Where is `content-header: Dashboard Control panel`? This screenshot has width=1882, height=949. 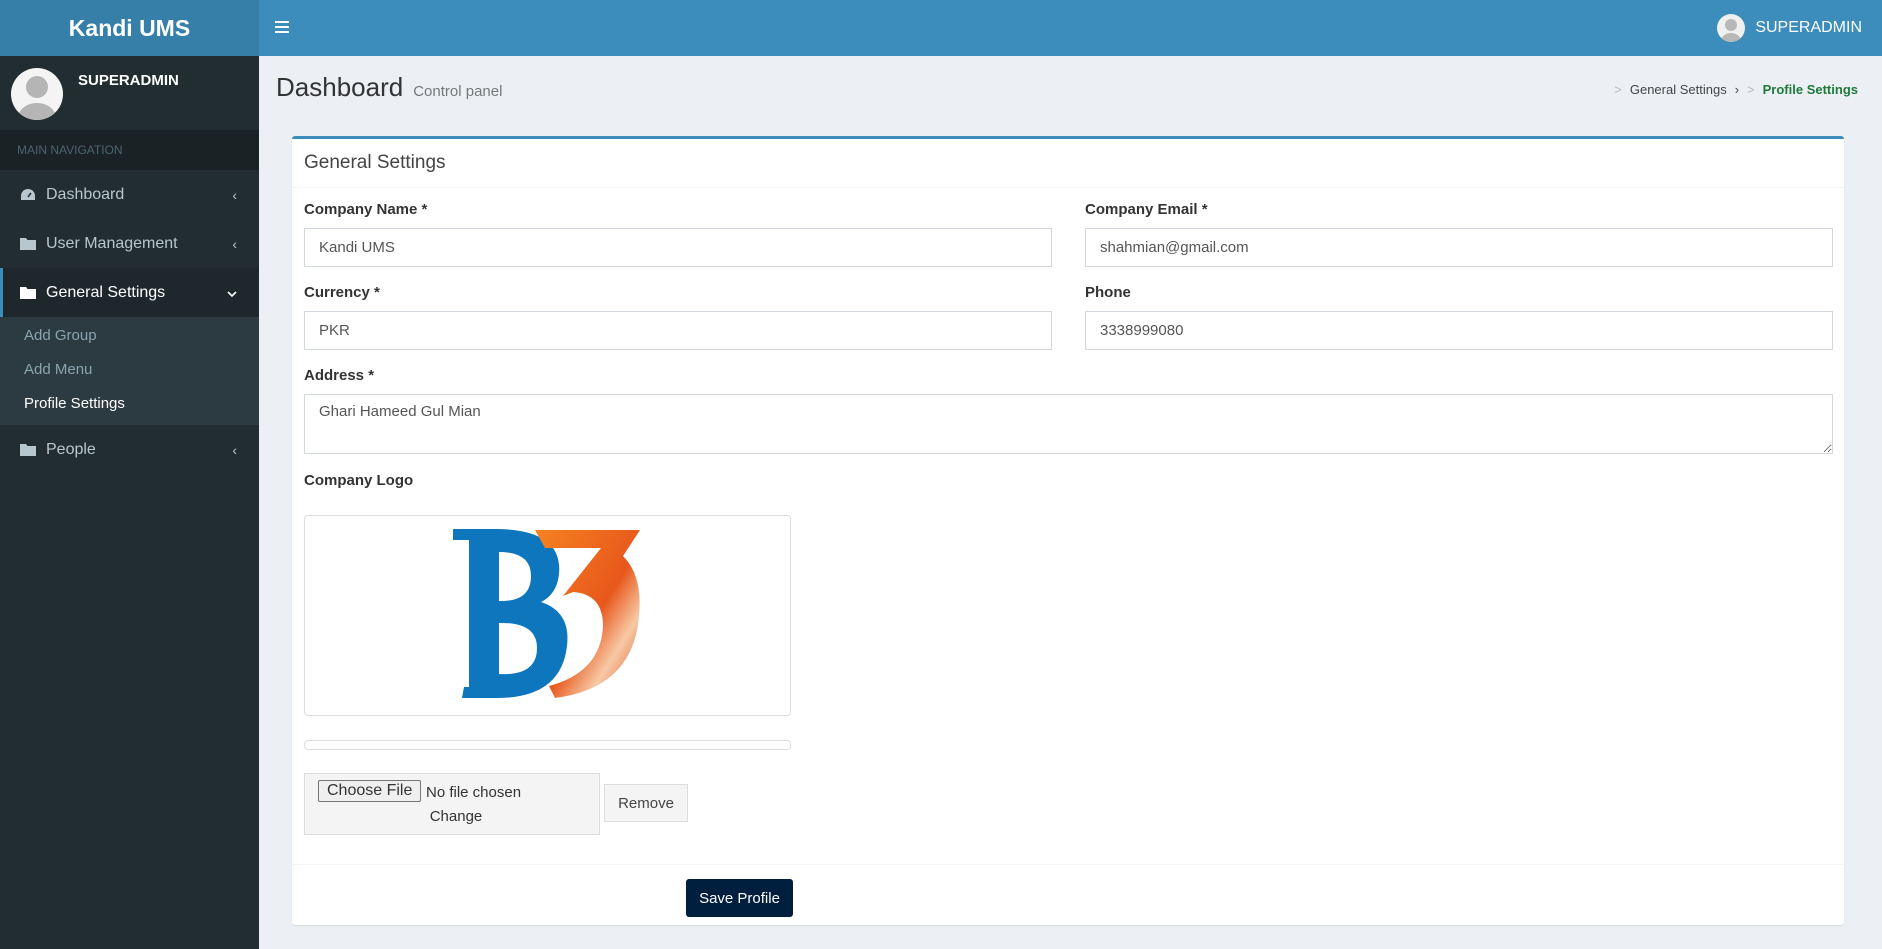
content-header: Dashboard Control panel is located at coordinates (389, 87).